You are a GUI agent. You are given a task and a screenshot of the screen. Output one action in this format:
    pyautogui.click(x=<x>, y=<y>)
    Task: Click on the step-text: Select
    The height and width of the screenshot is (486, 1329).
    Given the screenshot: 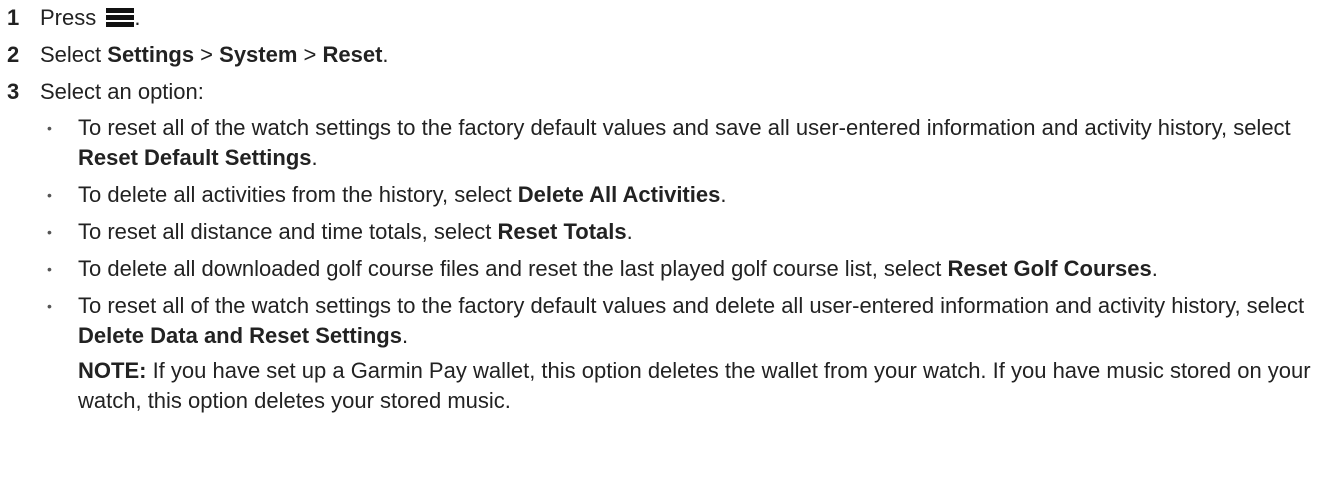 What is the action you would take?
    pyautogui.click(x=74, y=54)
    